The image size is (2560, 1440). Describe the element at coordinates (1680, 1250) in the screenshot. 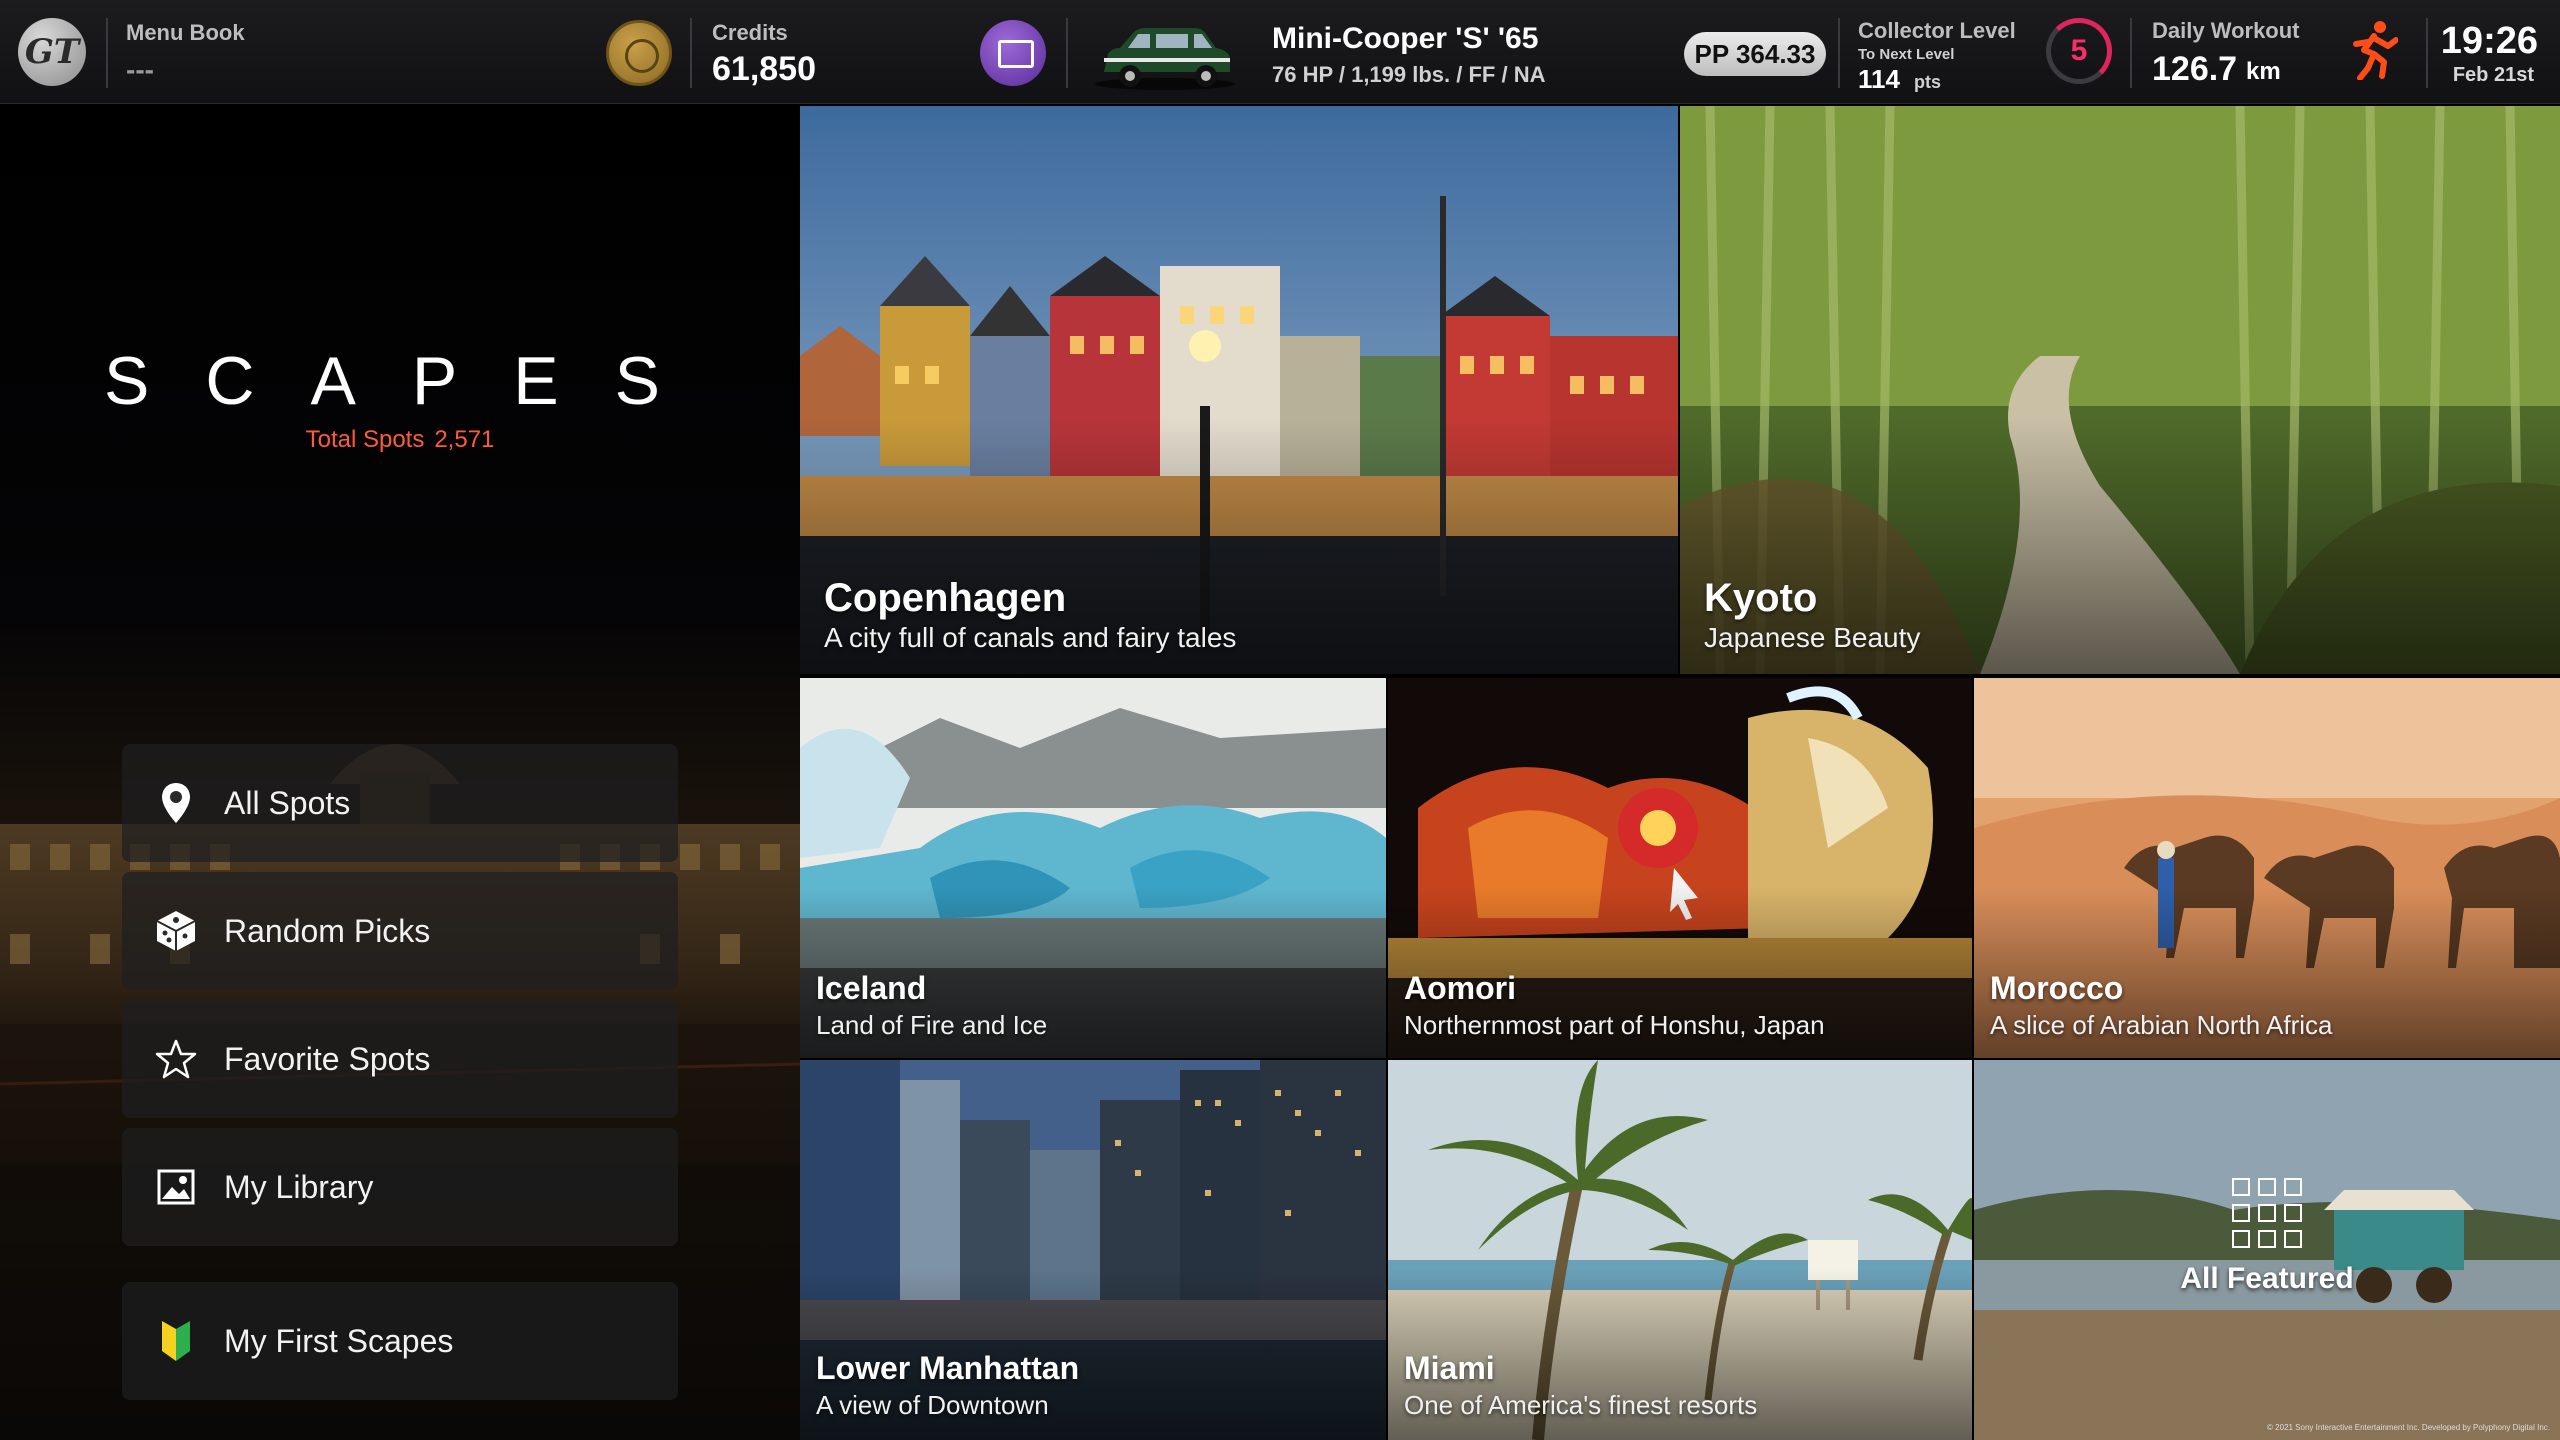

I see `scape-tile-miami: Miami One of America's finest resorts` at that location.